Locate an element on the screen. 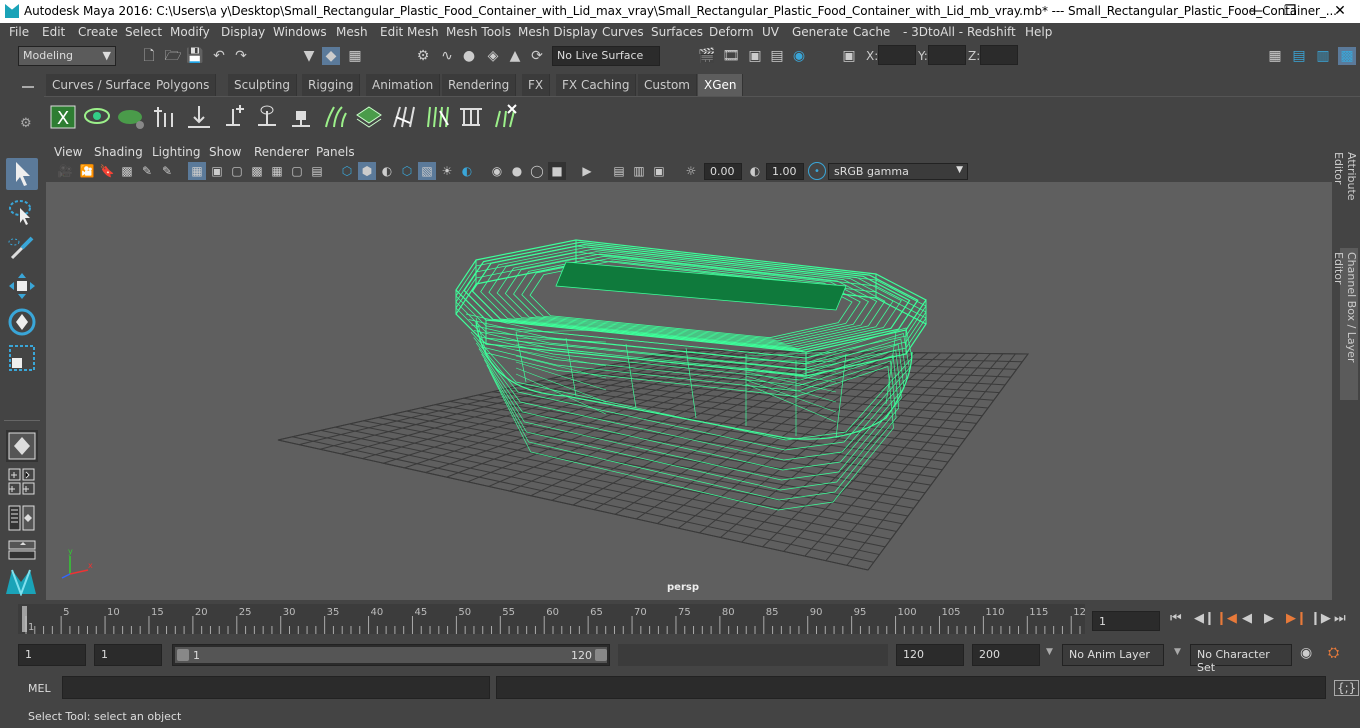 This screenshot has height=728, width=1360. maya-home-icon is located at coordinates (21, 581).